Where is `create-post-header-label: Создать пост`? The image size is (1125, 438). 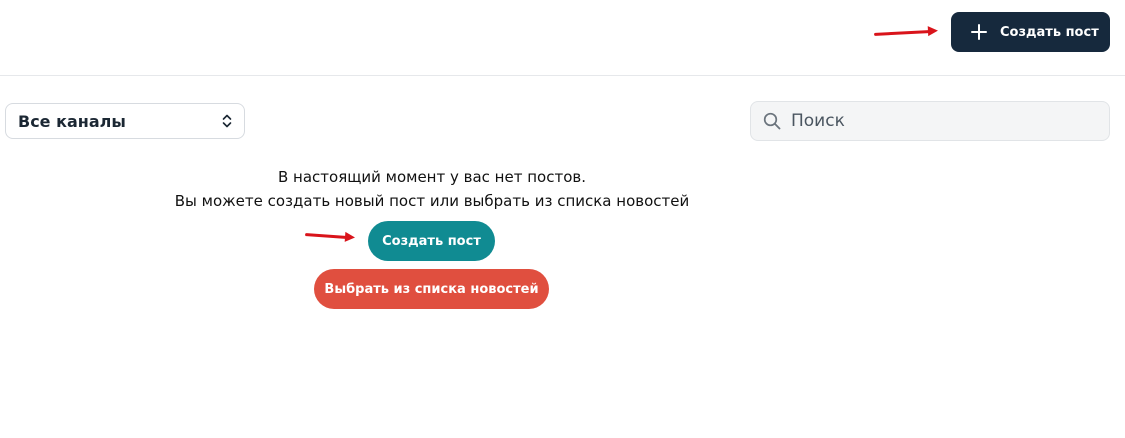 create-post-header-label: Создать пост is located at coordinates (1049, 32).